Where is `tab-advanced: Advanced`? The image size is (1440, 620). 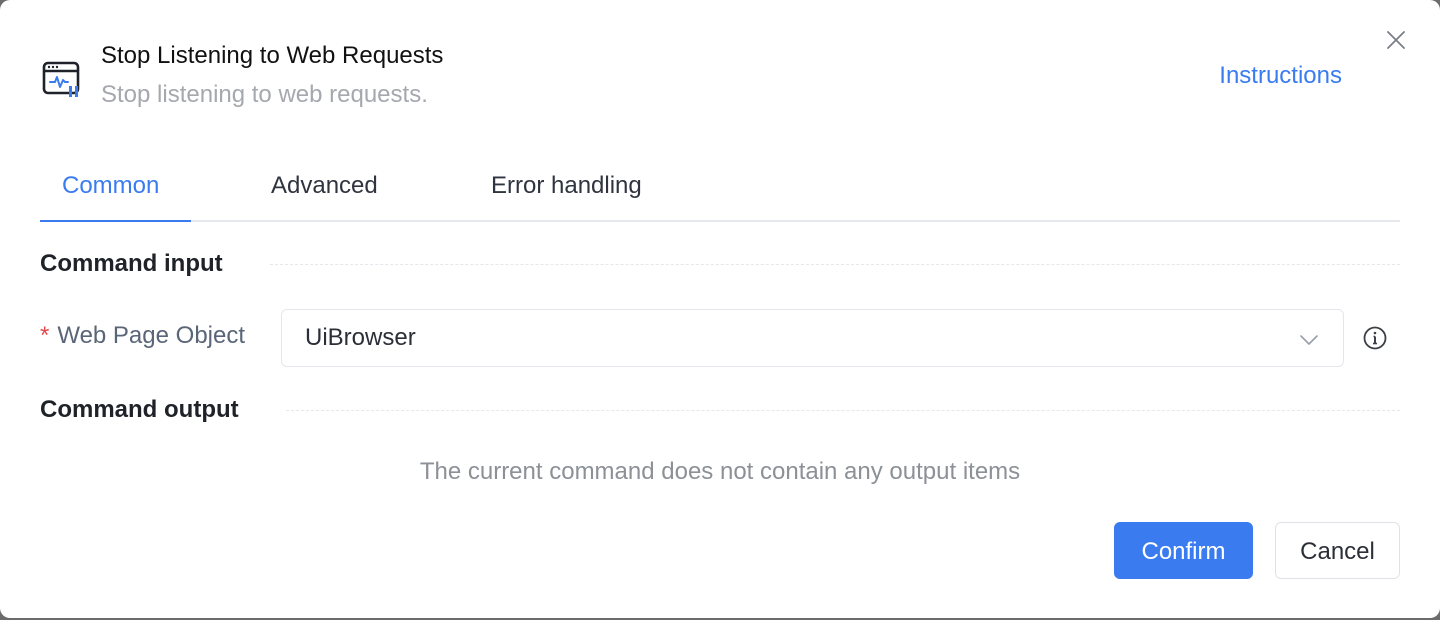 tab-advanced: Advanced is located at coordinates (324, 186).